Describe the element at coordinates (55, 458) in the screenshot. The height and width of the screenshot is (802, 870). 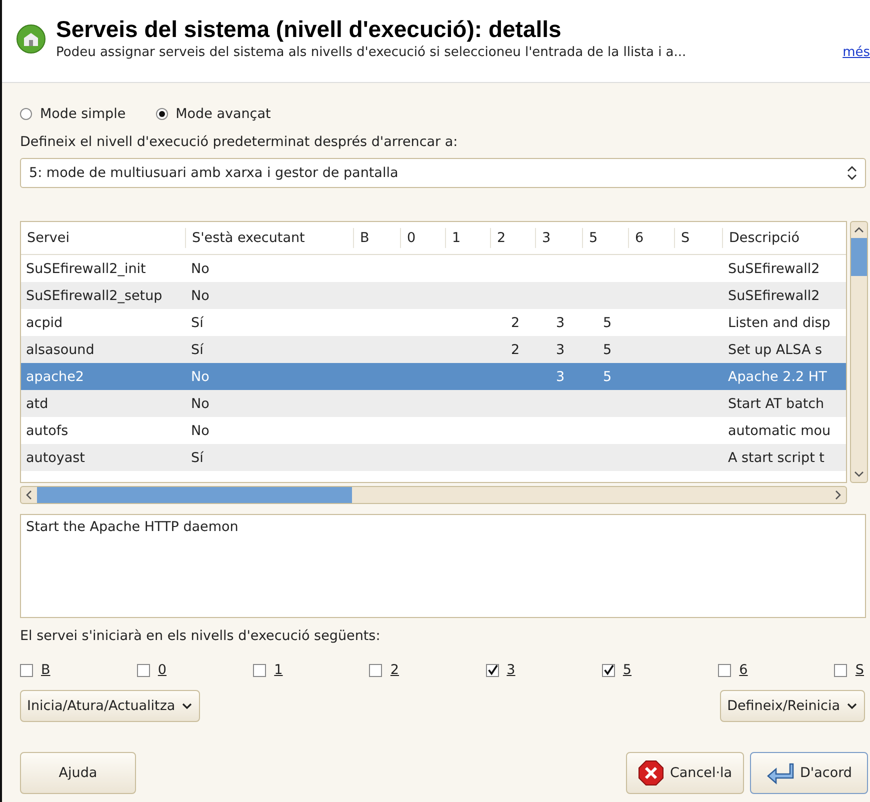
I see `table-cell-text: autoyast` at that location.